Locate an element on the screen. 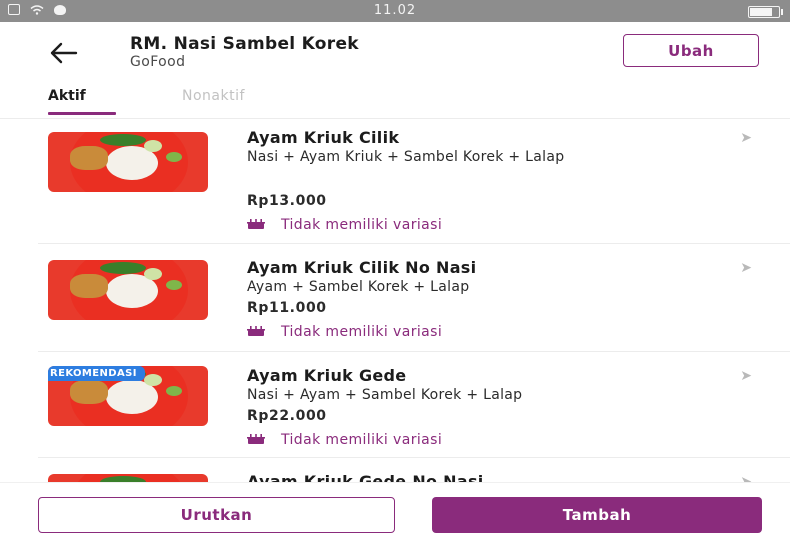 This screenshot has height=534, width=790. bottom-bar: Urutkan Tambah is located at coordinates (395, 508).